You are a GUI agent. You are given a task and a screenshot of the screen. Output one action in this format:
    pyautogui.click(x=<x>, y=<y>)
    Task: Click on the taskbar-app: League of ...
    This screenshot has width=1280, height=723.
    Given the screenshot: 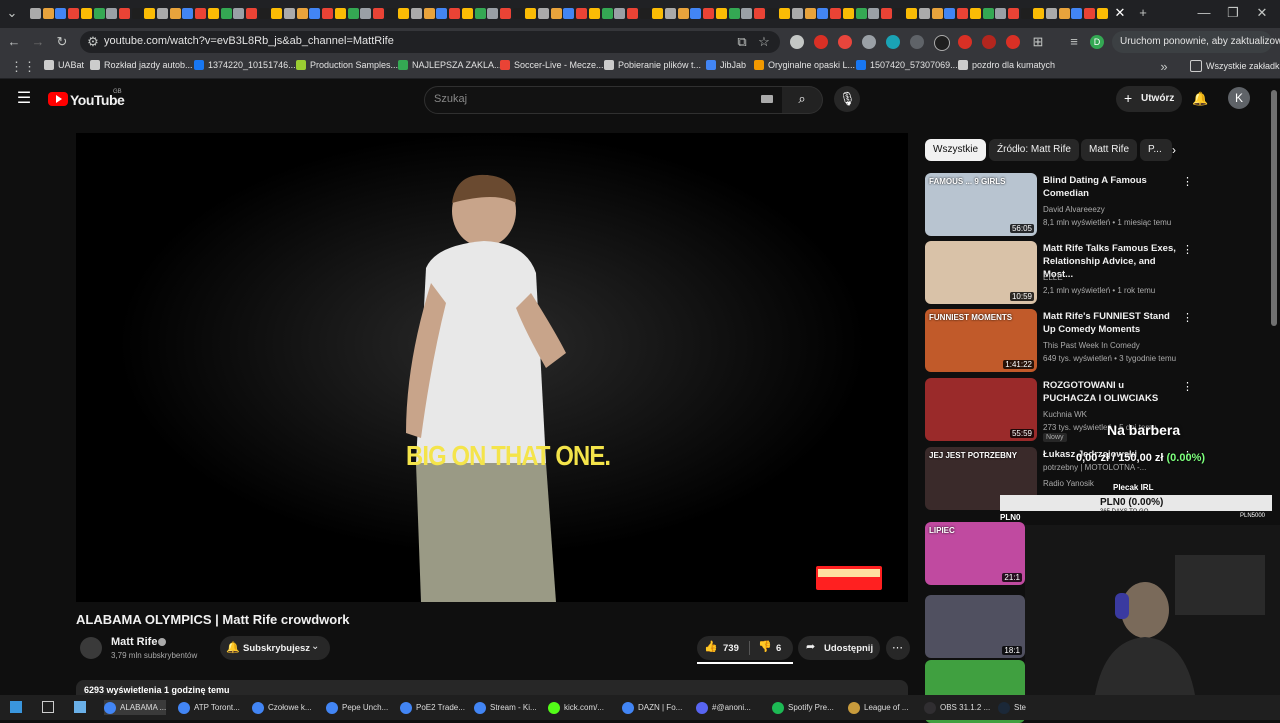 What is the action you would take?
    pyautogui.click(x=878, y=707)
    